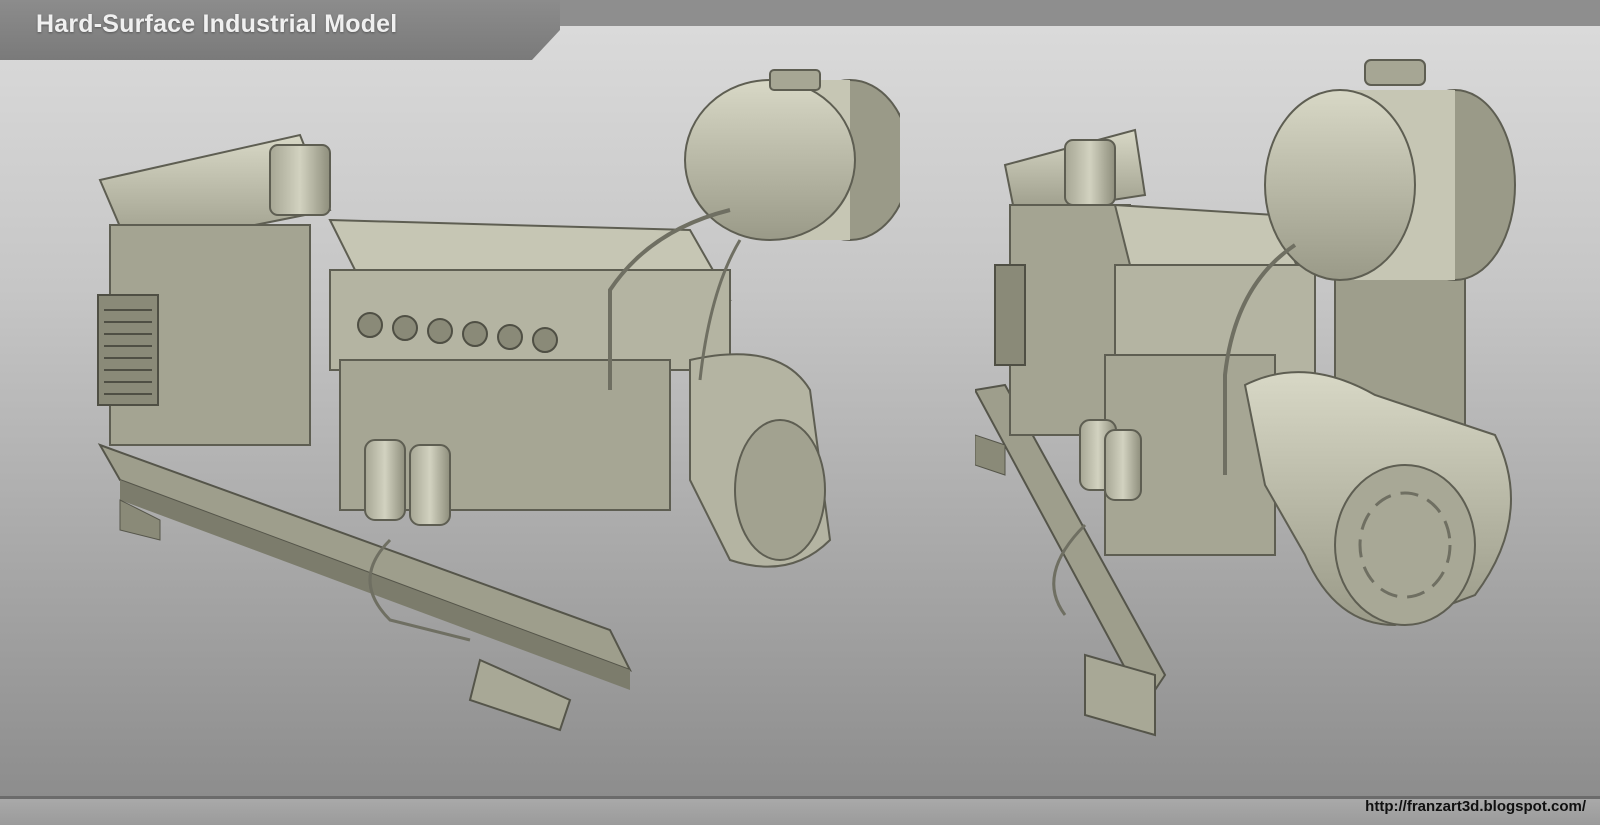 This screenshot has height=825, width=1600. Describe the element at coordinates (217, 24) in the screenshot. I see `page-title: Hard-Surface Industrial Model` at that location.